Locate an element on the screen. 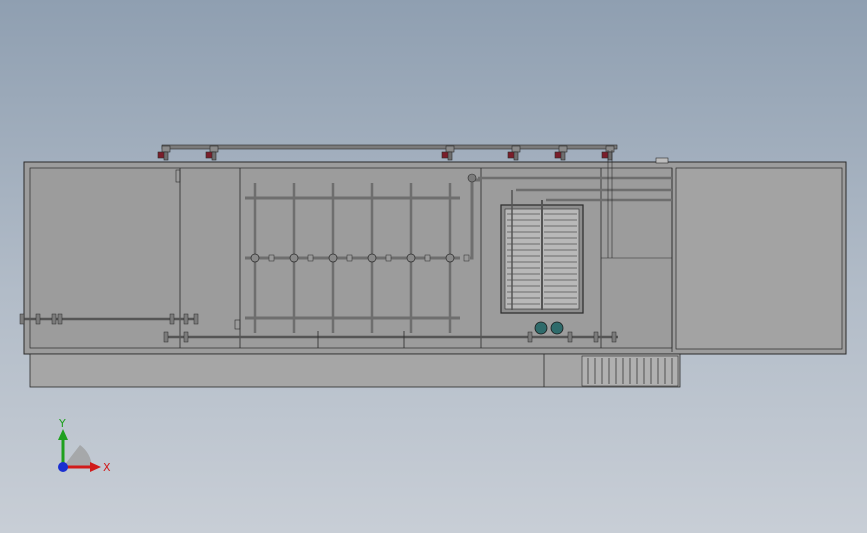 The image size is (867, 533). right-compartment is located at coordinates (759, 258).